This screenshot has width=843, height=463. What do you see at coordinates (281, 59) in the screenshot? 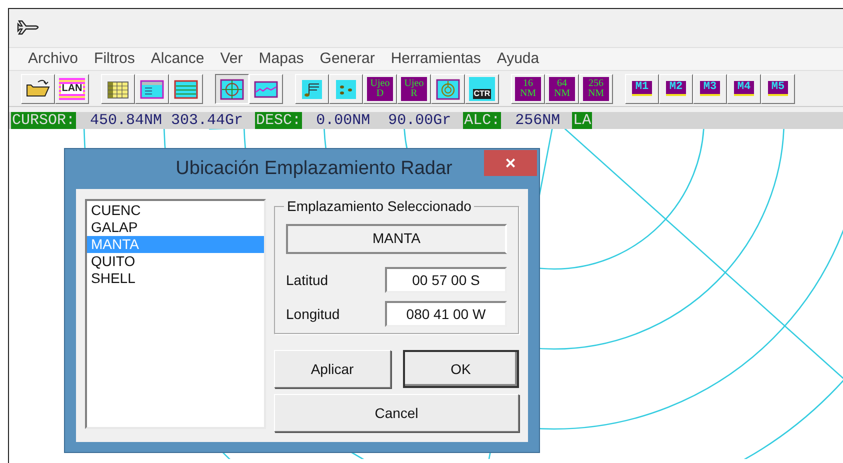
I see `menu-item: Mapas` at bounding box center [281, 59].